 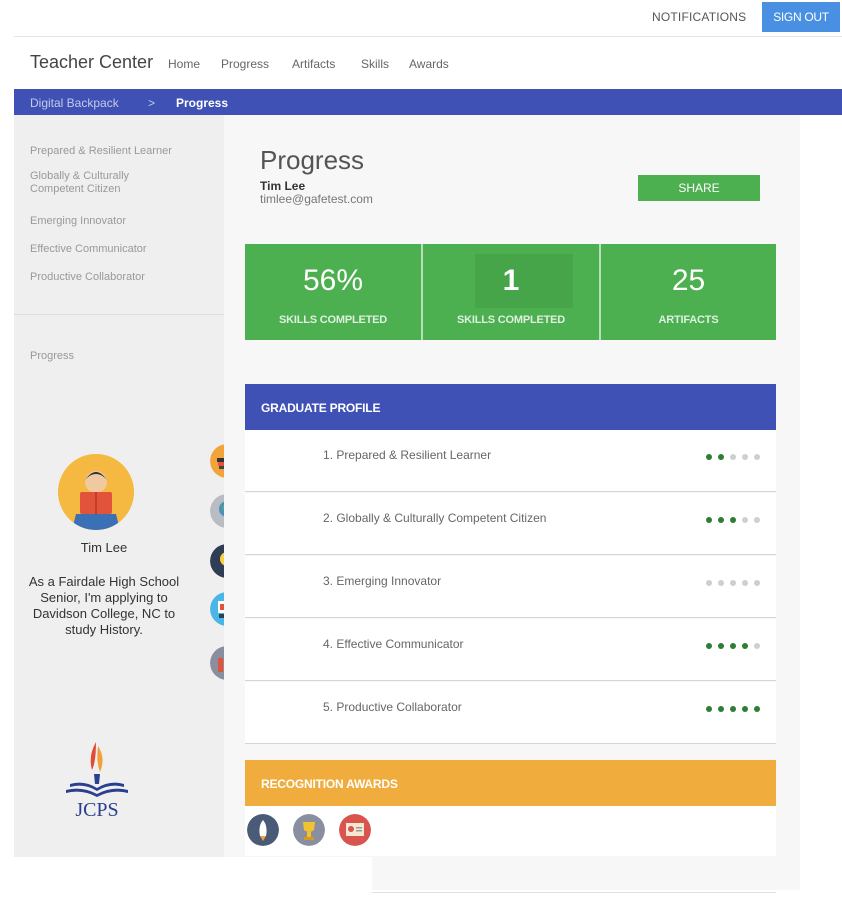 I want to click on nav-progress: Progress, so click(x=245, y=64).